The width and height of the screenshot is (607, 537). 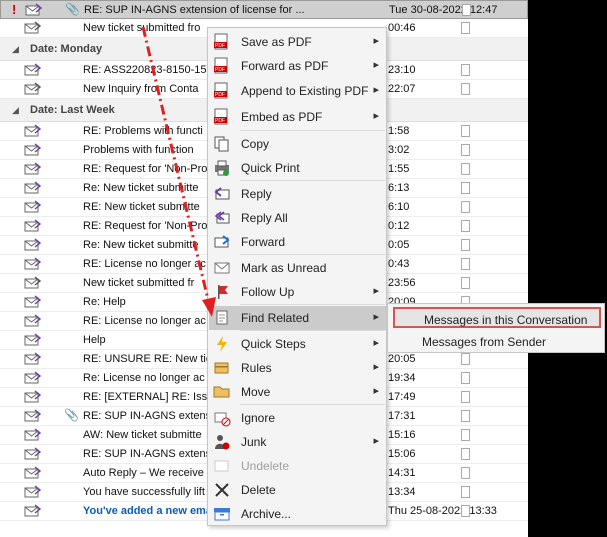 I want to click on message-subject: New Inquiry from Conta, so click(x=141, y=89).